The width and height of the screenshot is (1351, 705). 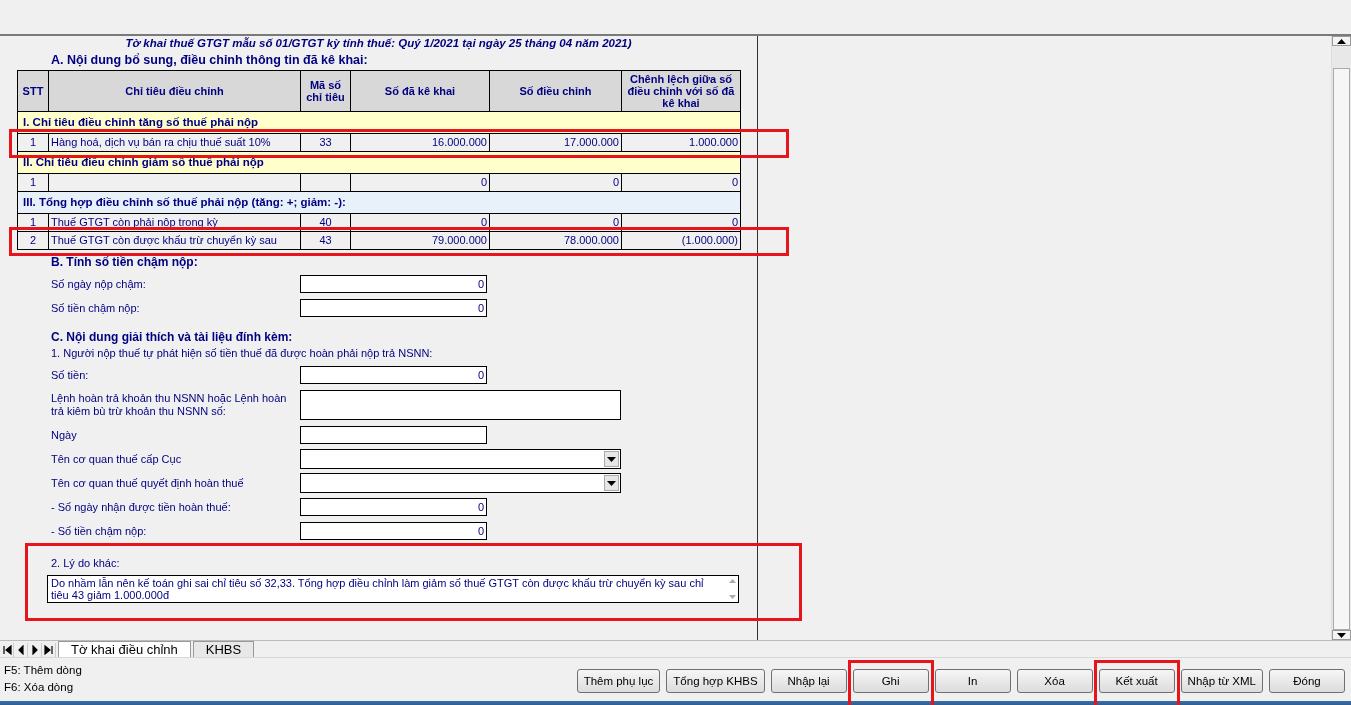 What do you see at coordinates (99, 284) in the screenshot?
I see `field-label: Số ngày nộp chậm:` at bounding box center [99, 284].